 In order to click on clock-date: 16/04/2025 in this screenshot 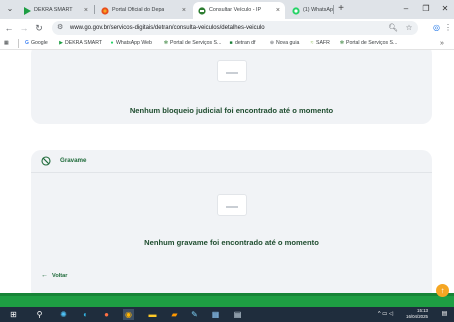, I will do `click(417, 316)`.